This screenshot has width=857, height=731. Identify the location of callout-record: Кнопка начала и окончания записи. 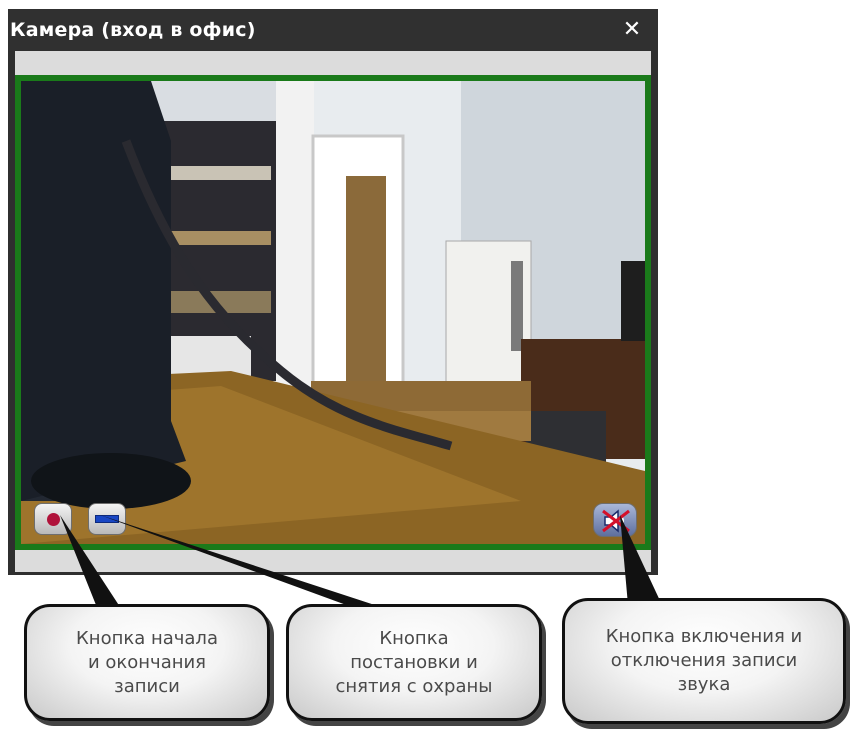
(147, 662).